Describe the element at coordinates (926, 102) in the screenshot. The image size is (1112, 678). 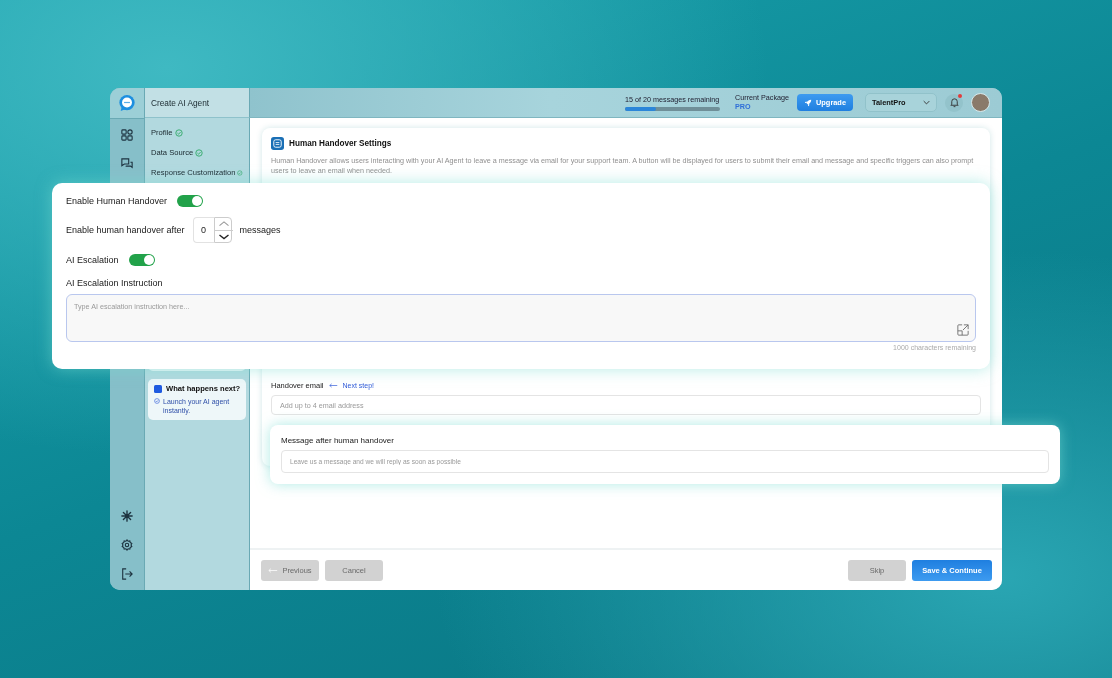
I see `caret-icon` at that location.